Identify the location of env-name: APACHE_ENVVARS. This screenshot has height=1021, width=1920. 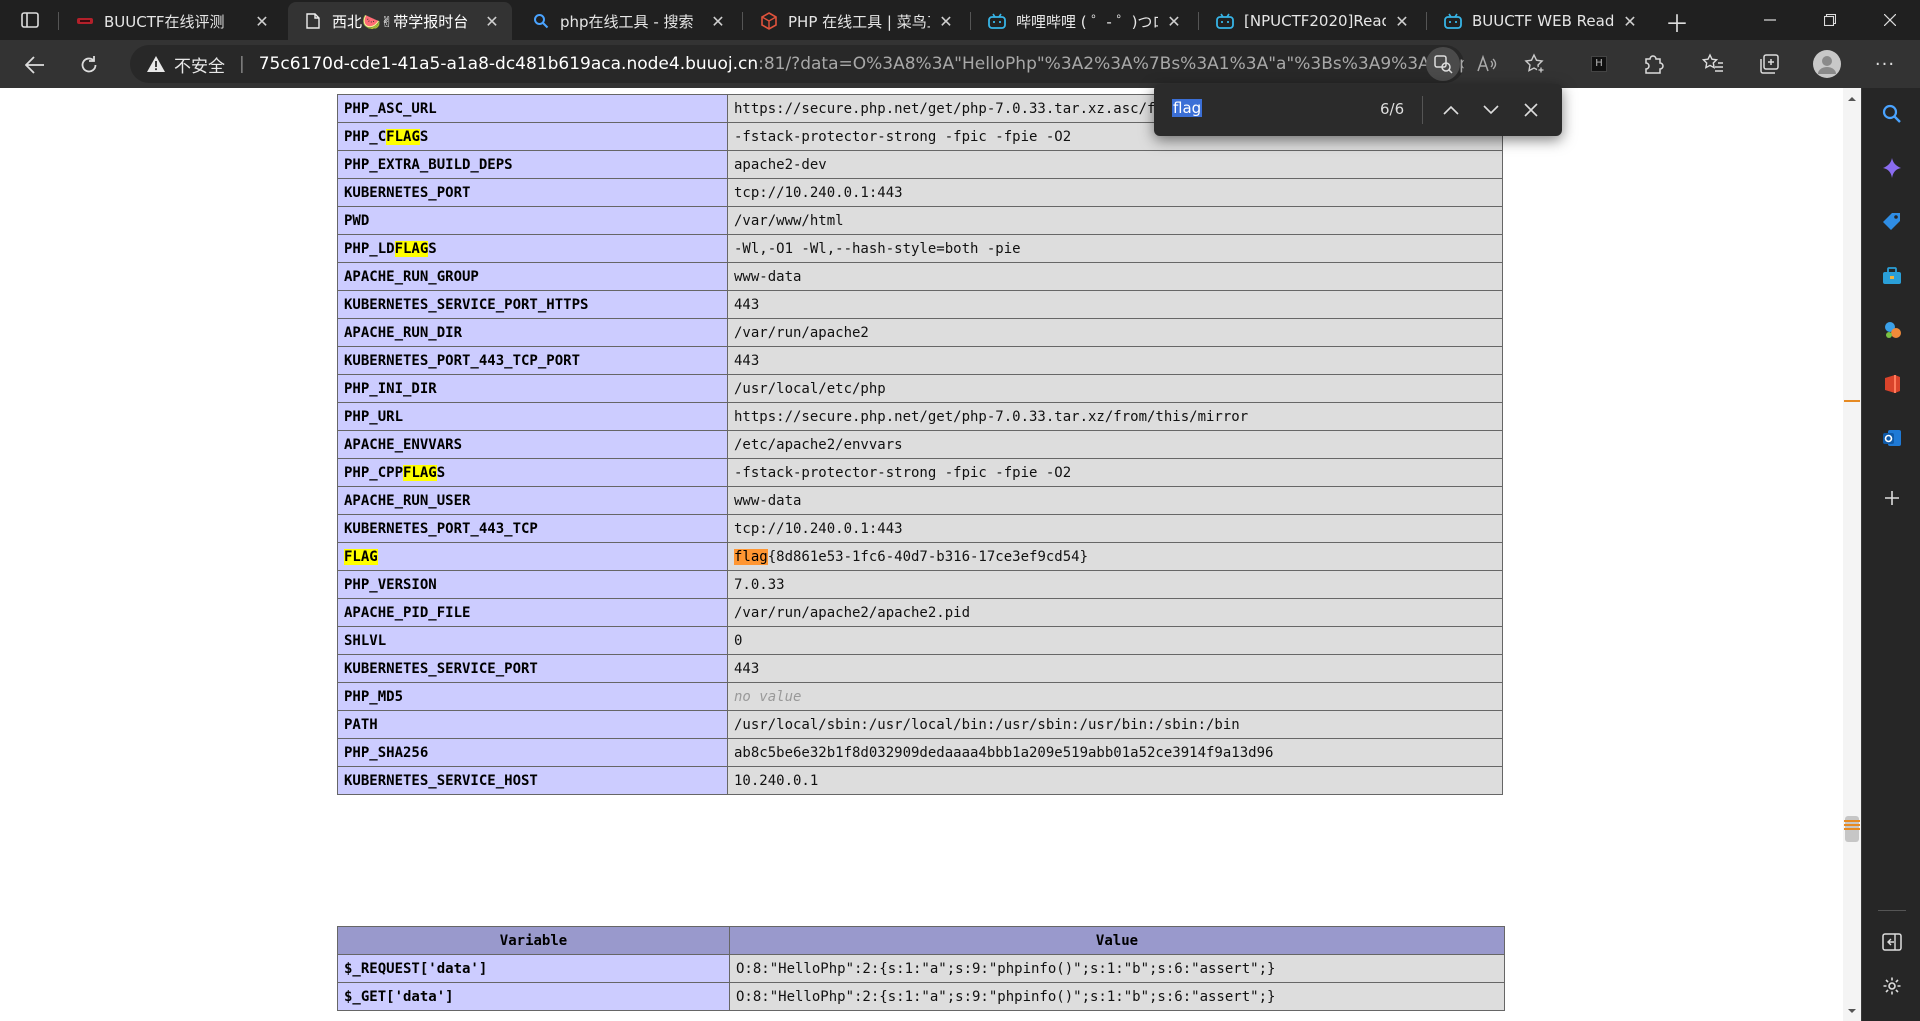
(532, 444).